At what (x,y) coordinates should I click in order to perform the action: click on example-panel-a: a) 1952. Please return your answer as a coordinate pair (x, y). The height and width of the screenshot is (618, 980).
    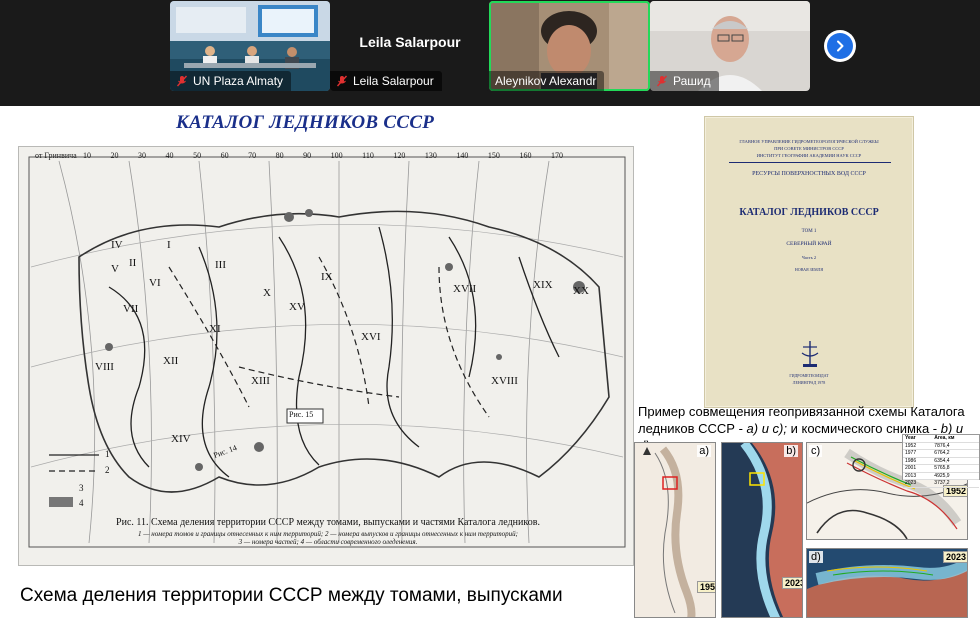
    Looking at the image, I should click on (675, 530).